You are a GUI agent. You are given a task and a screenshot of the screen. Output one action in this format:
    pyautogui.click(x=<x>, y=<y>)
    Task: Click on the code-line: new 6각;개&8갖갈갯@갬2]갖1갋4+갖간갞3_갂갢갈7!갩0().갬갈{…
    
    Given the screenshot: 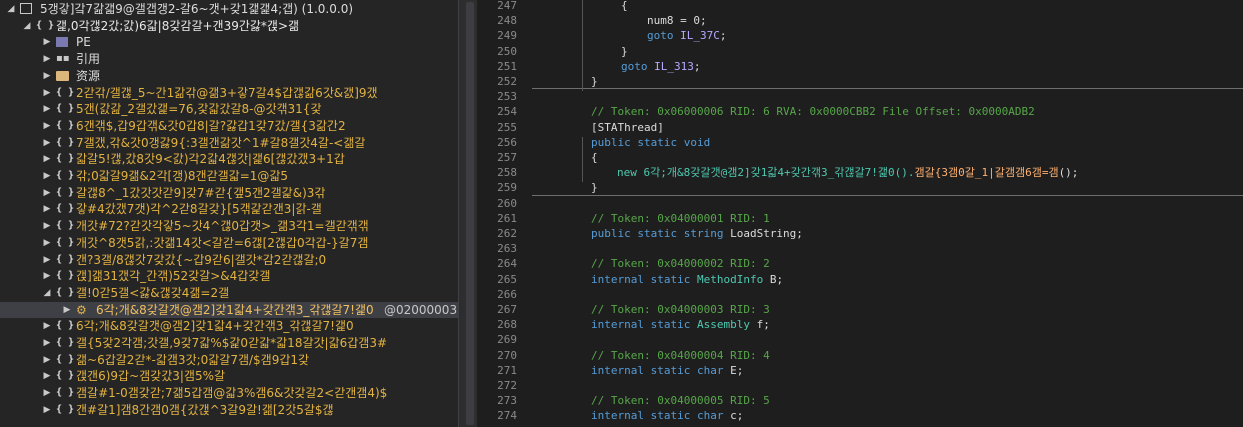 What is the action you would take?
    pyautogui.click(x=847, y=172)
    